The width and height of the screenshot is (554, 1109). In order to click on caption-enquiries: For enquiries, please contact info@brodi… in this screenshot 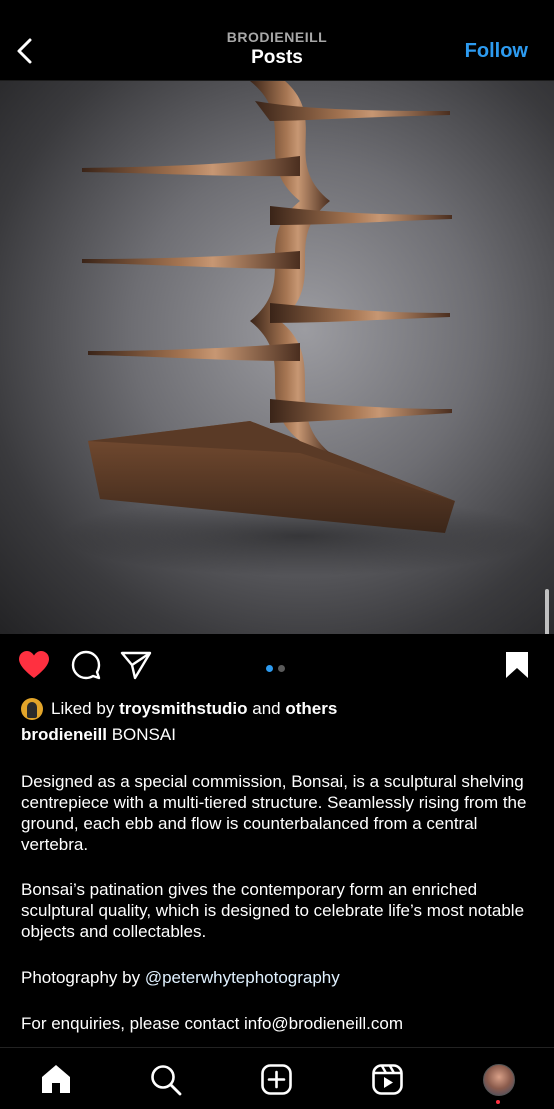, I will do `click(212, 1023)`.